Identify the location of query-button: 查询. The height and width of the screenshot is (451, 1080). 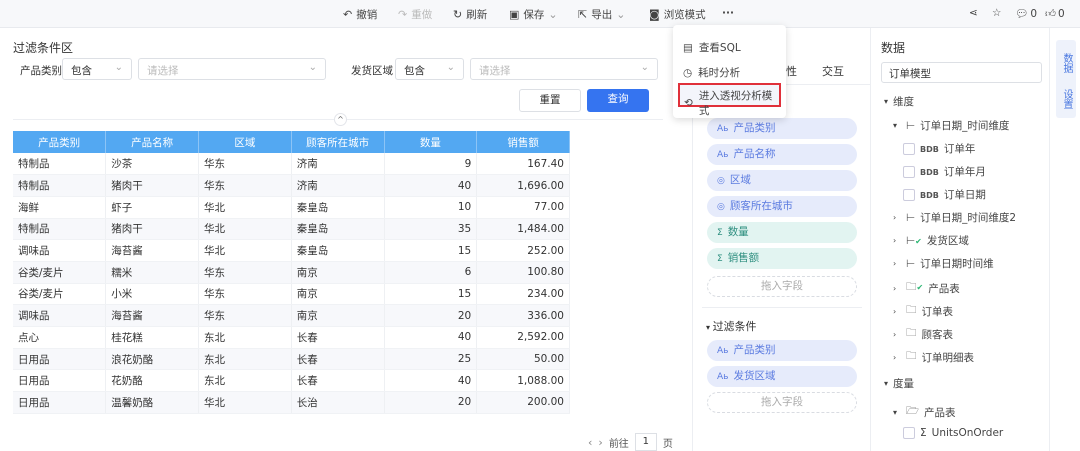
(618, 100).